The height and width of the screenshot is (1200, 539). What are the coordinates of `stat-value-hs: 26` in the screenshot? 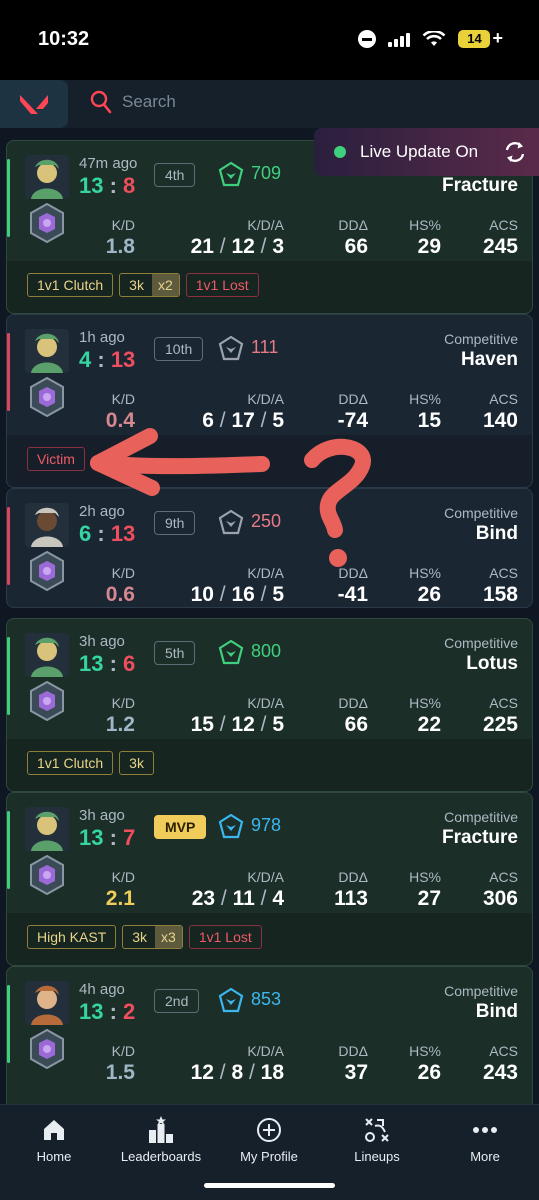 It's located at (429, 594).